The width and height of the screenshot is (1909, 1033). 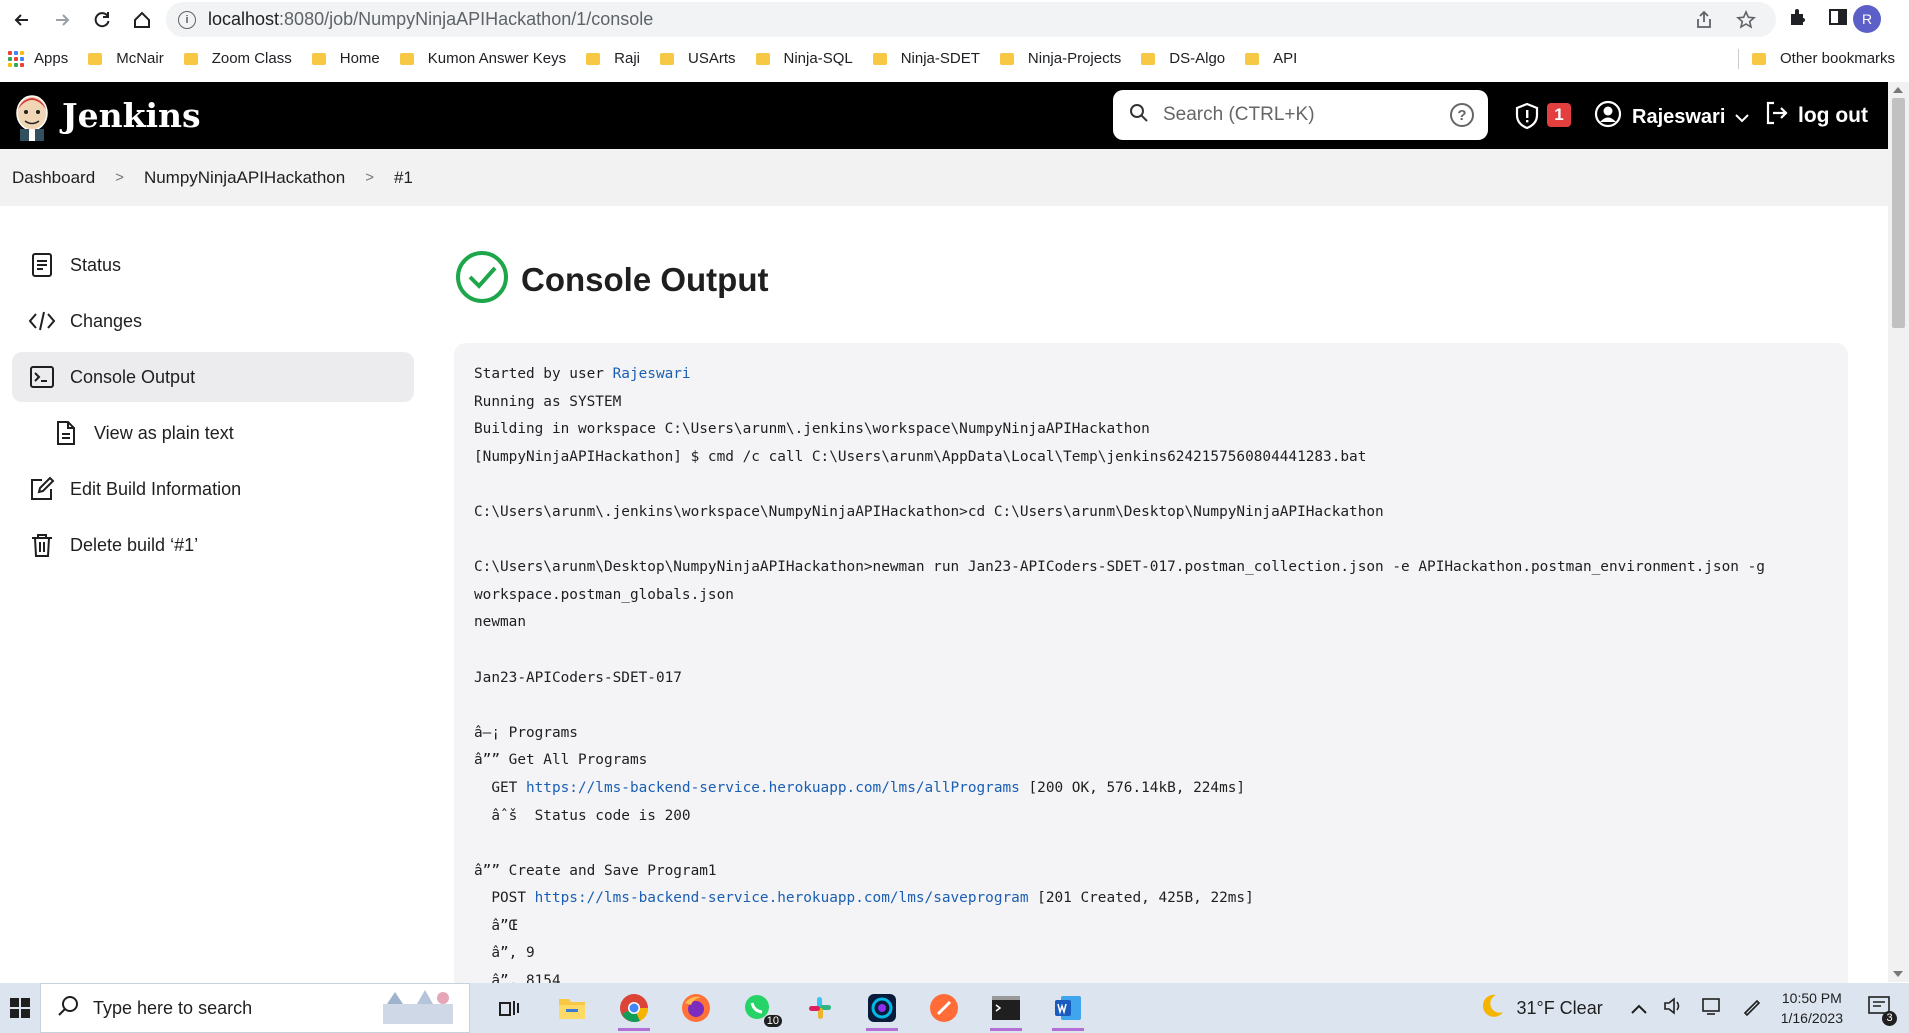 I want to click on webex-icon, so click(x=882, y=1008).